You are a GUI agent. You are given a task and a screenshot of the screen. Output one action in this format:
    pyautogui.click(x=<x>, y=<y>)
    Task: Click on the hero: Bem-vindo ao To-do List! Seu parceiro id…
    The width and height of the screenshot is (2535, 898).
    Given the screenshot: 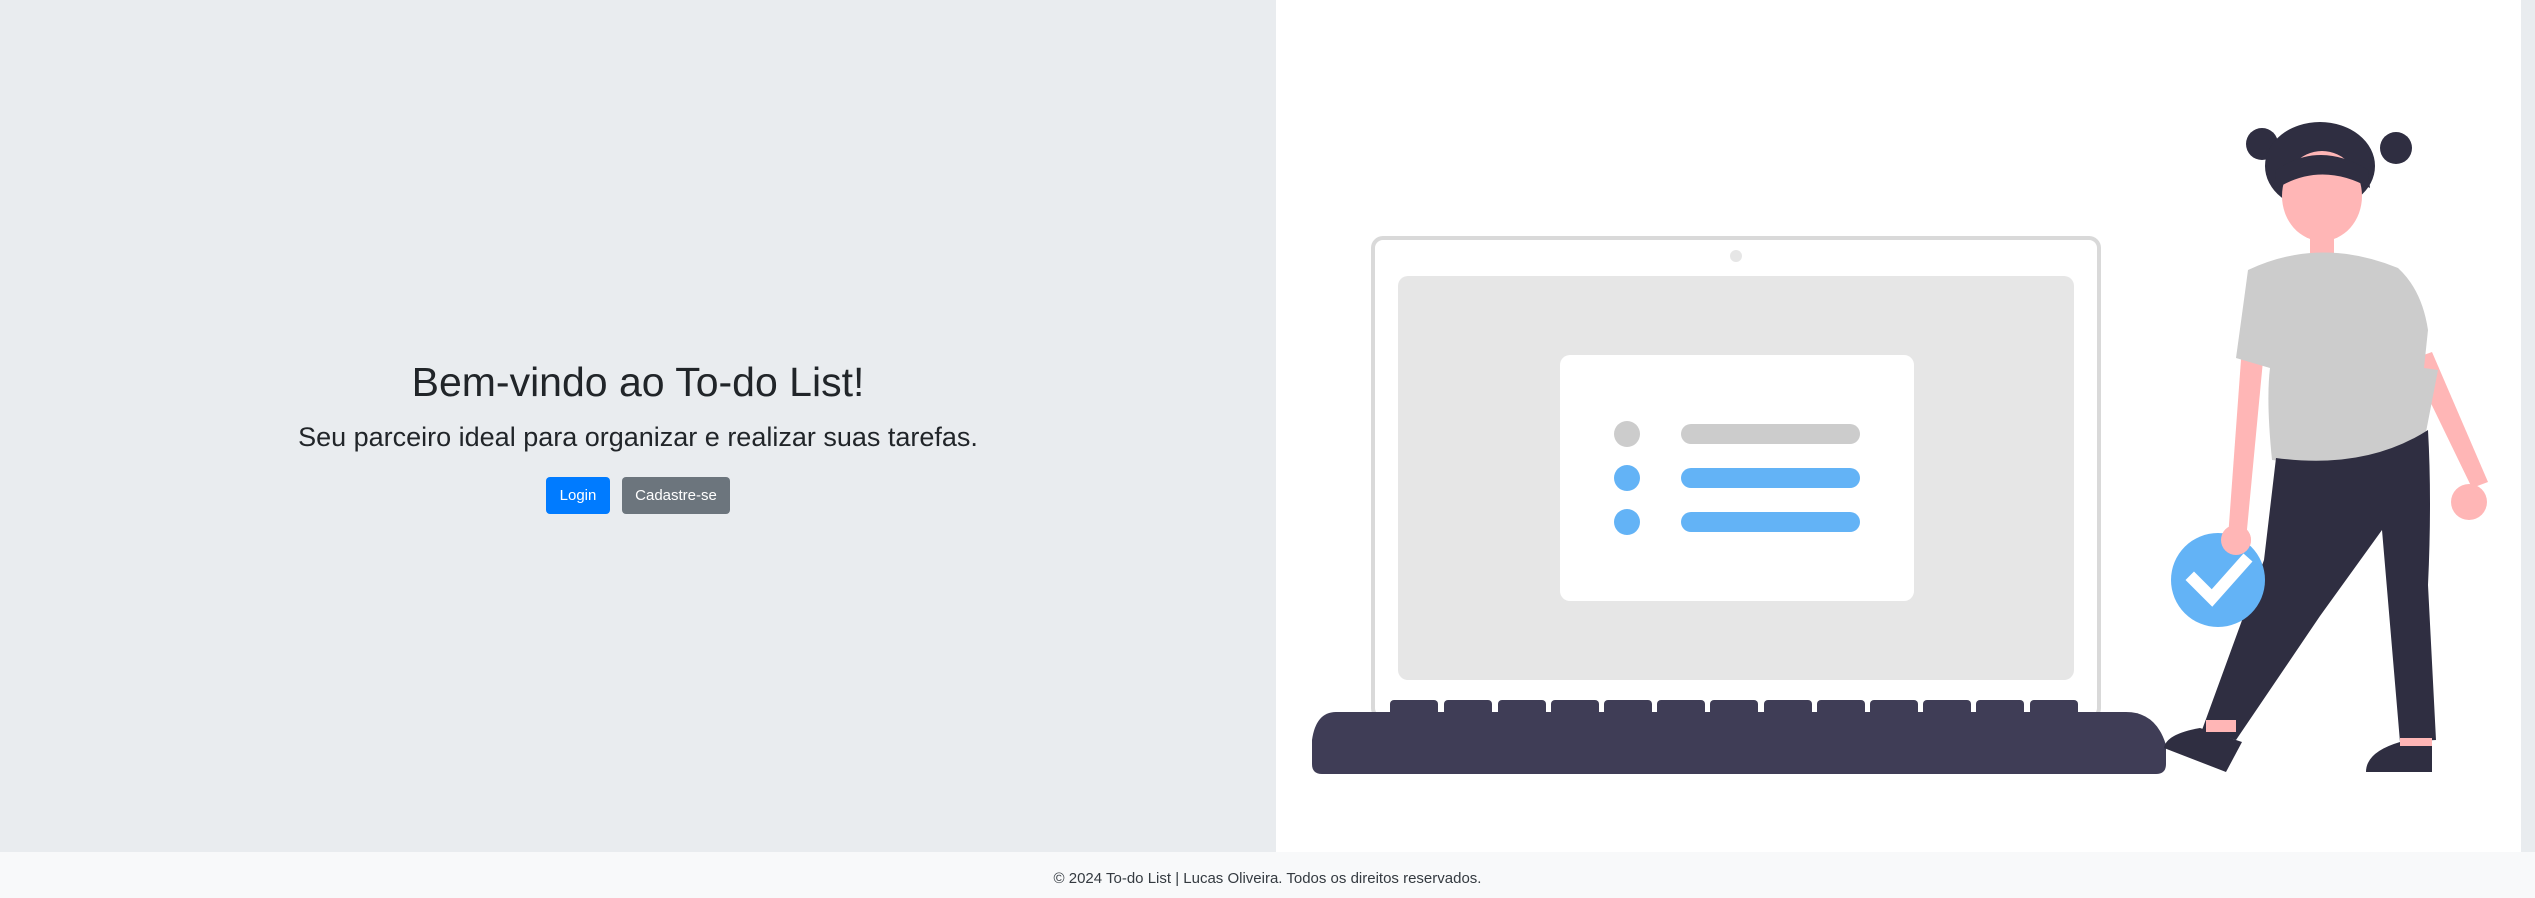 What is the action you would take?
    pyautogui.click(x=638, y=436)
    